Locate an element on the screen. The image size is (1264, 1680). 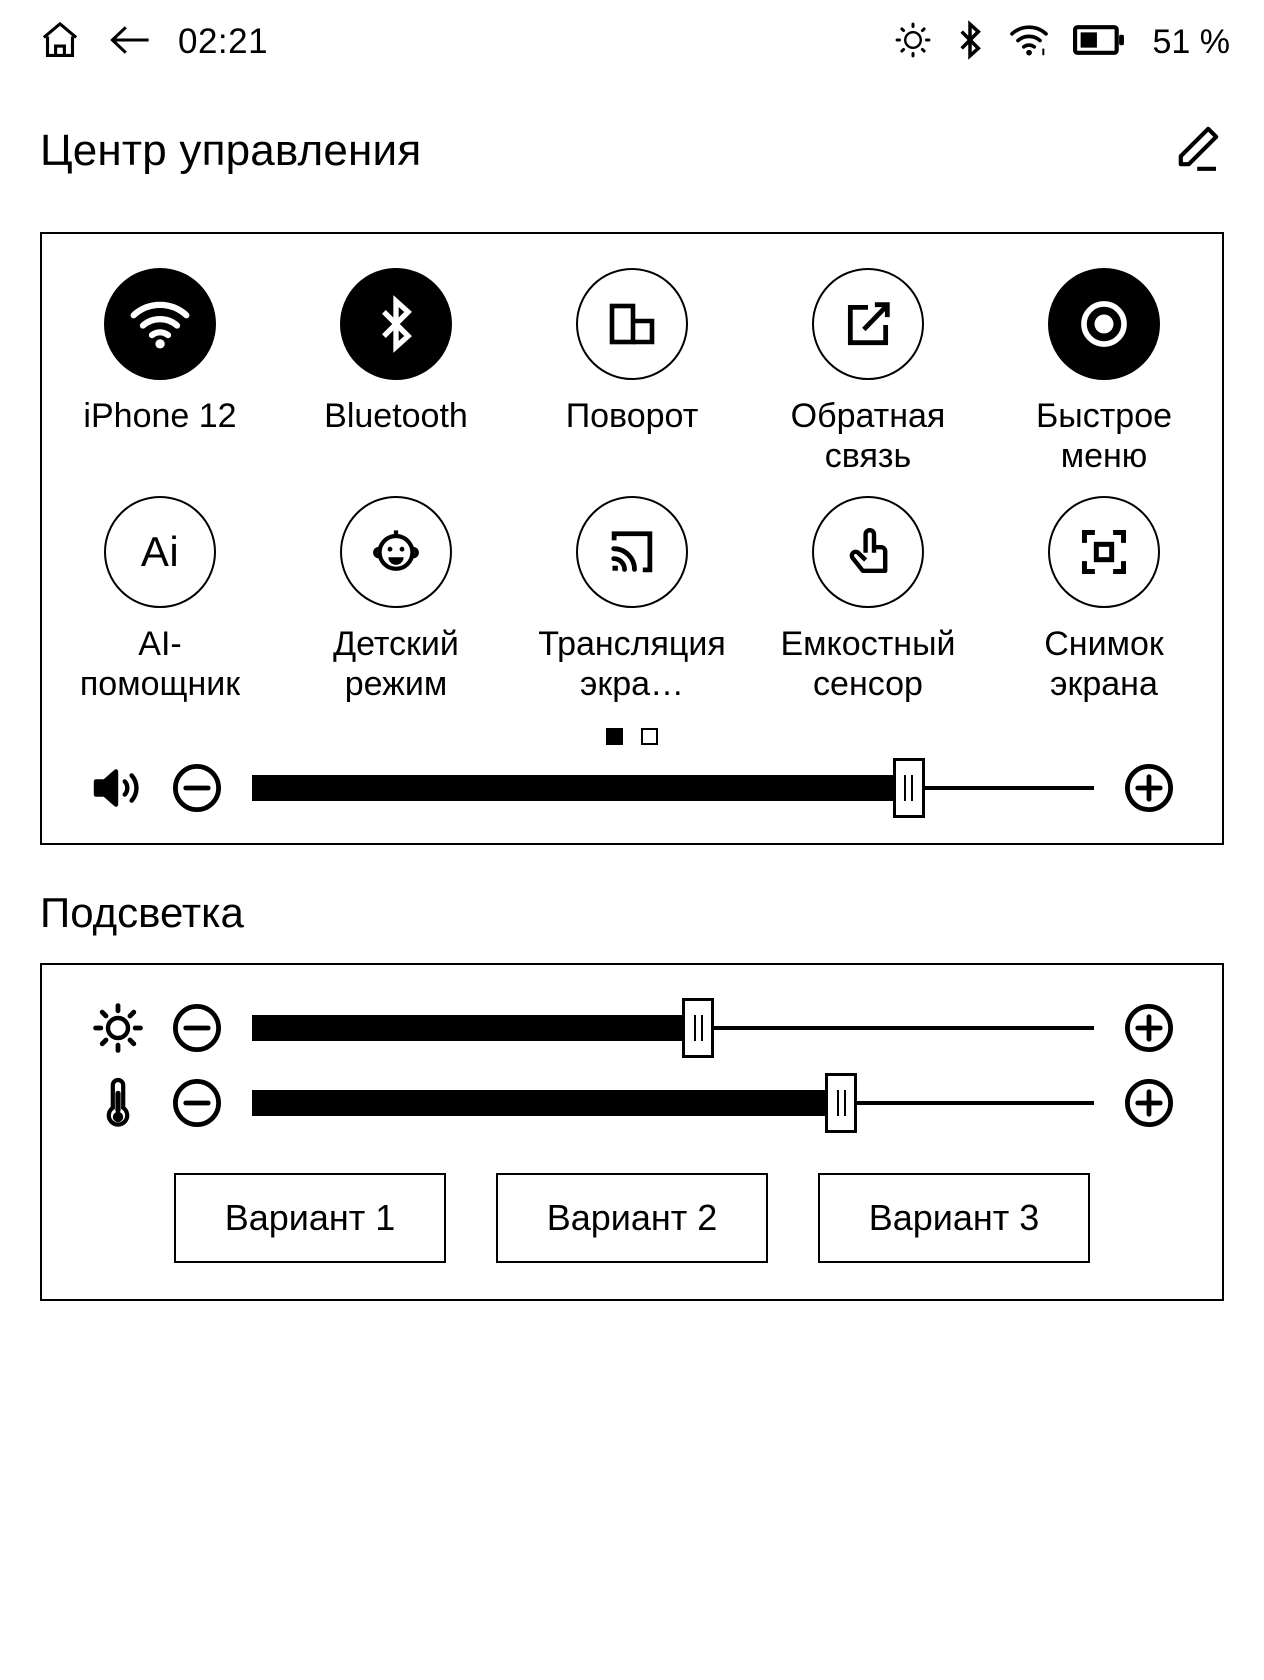
status-bar-right: 51 % is located at coordinates (1063, 42).